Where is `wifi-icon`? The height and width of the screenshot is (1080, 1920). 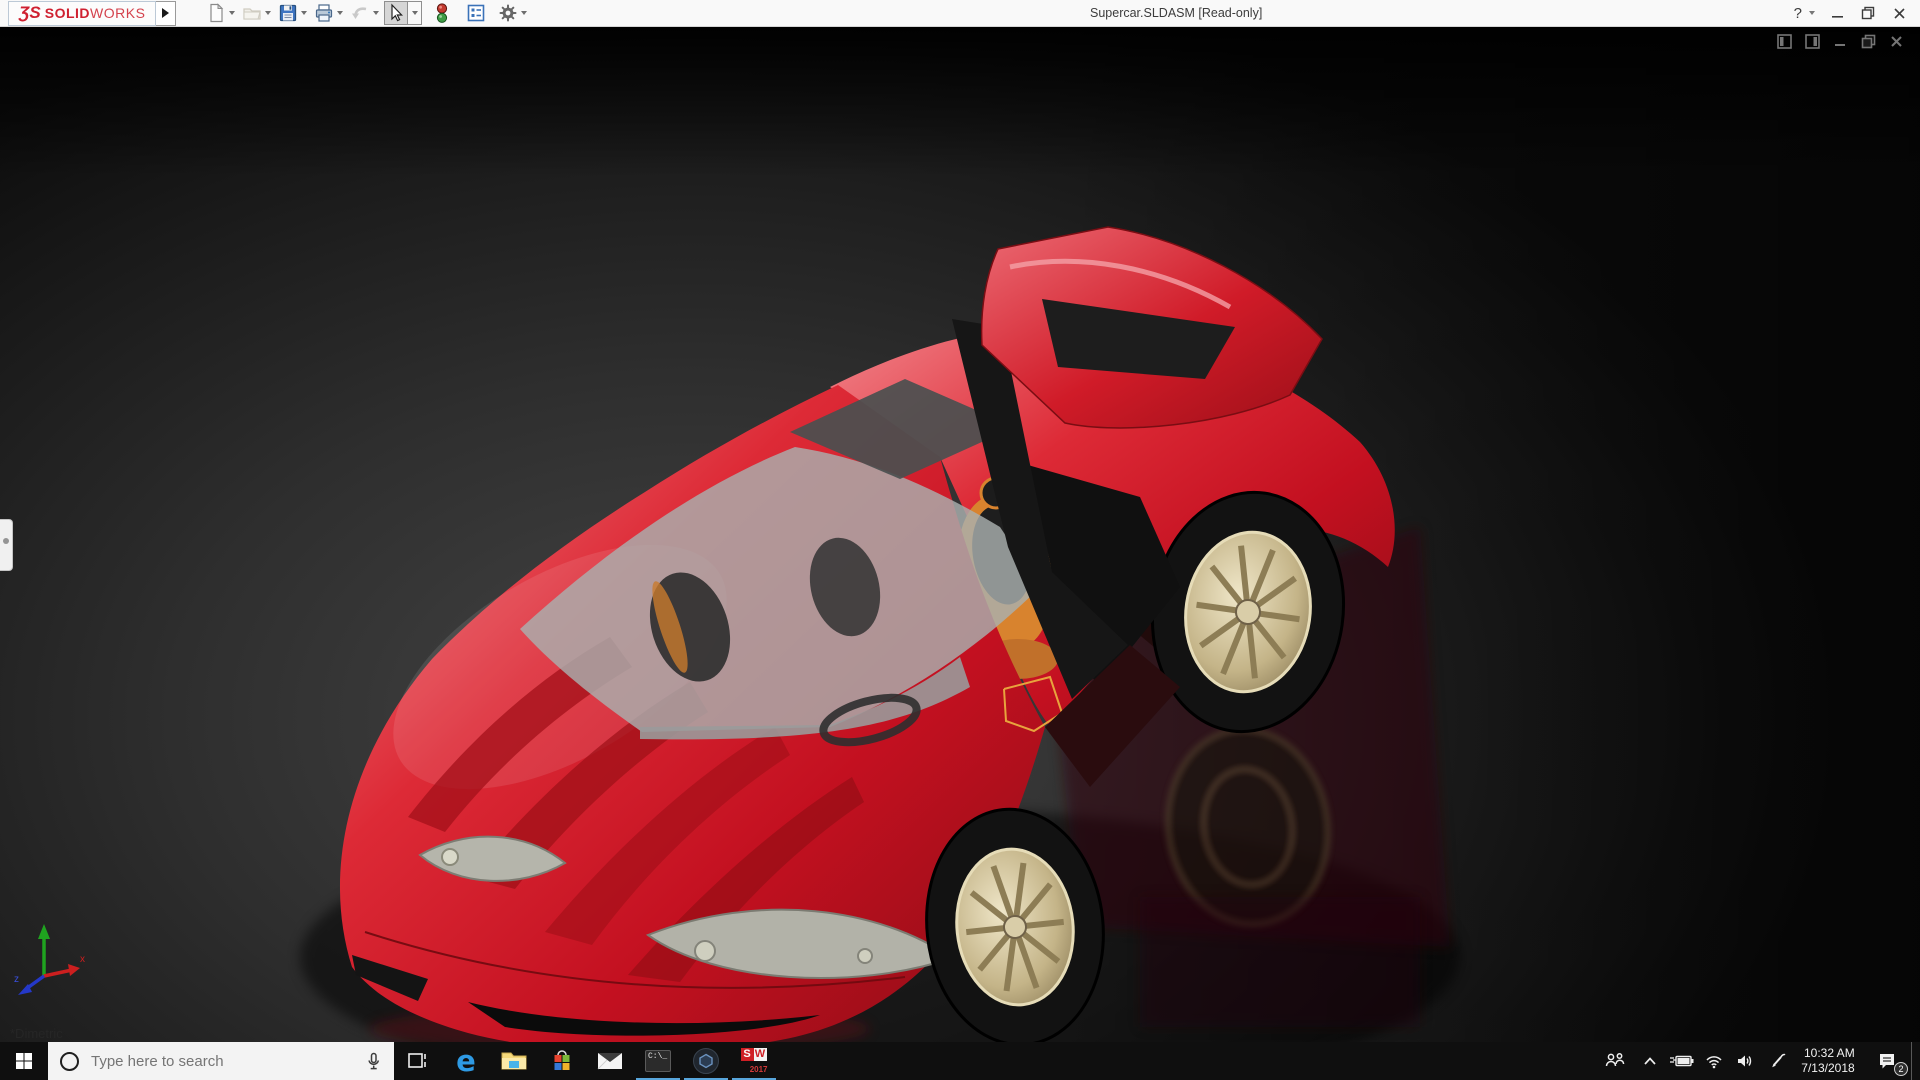
wifi-icon is located at coordinates (1714, 1061).